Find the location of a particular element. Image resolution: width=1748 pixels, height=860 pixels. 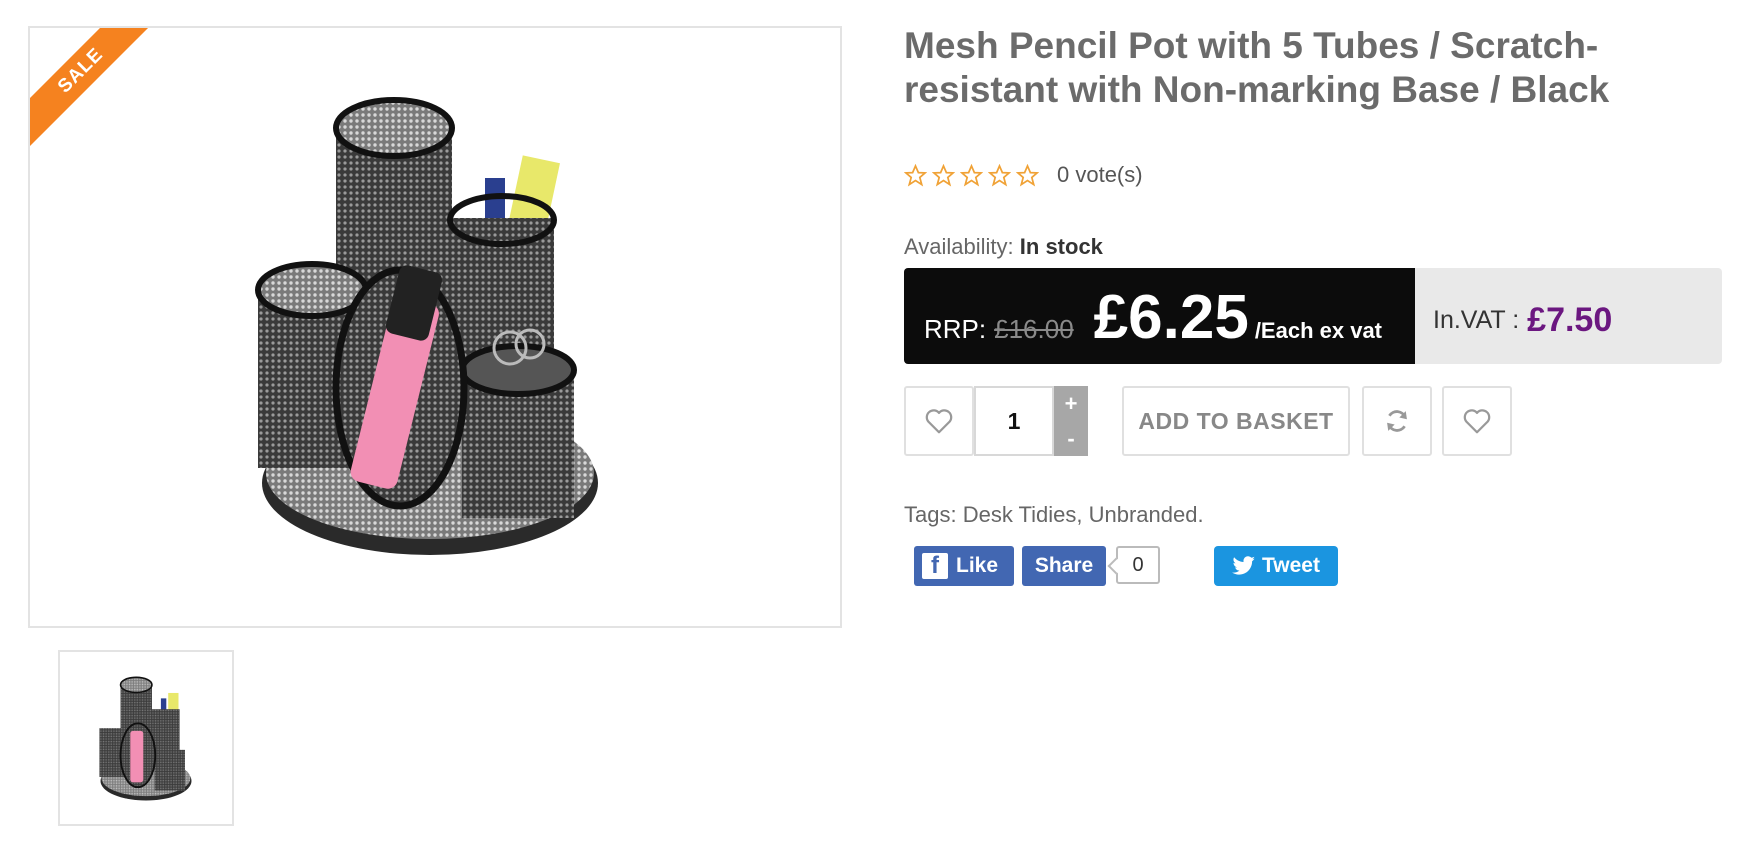

wishlist-button-left is located at coordinates (939, 421).